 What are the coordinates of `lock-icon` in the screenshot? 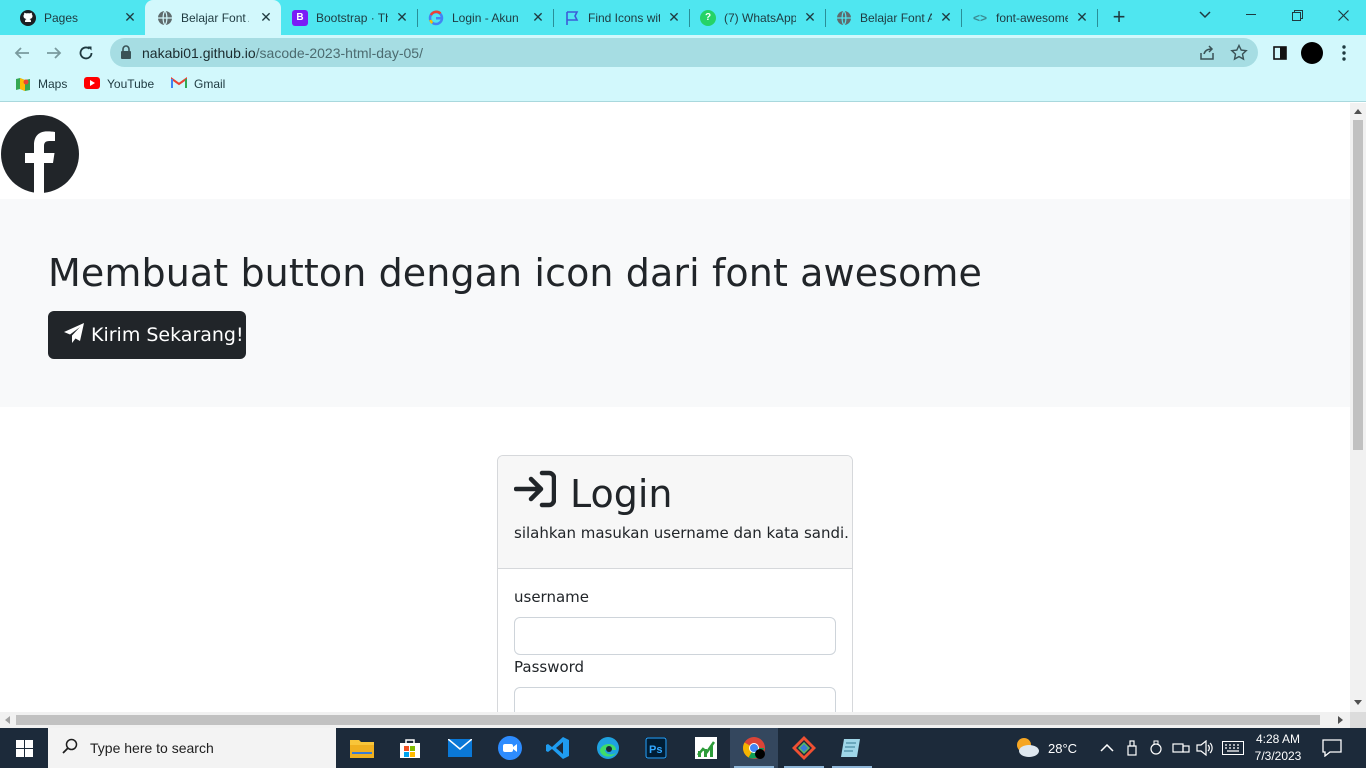 It's located at (126, 54).